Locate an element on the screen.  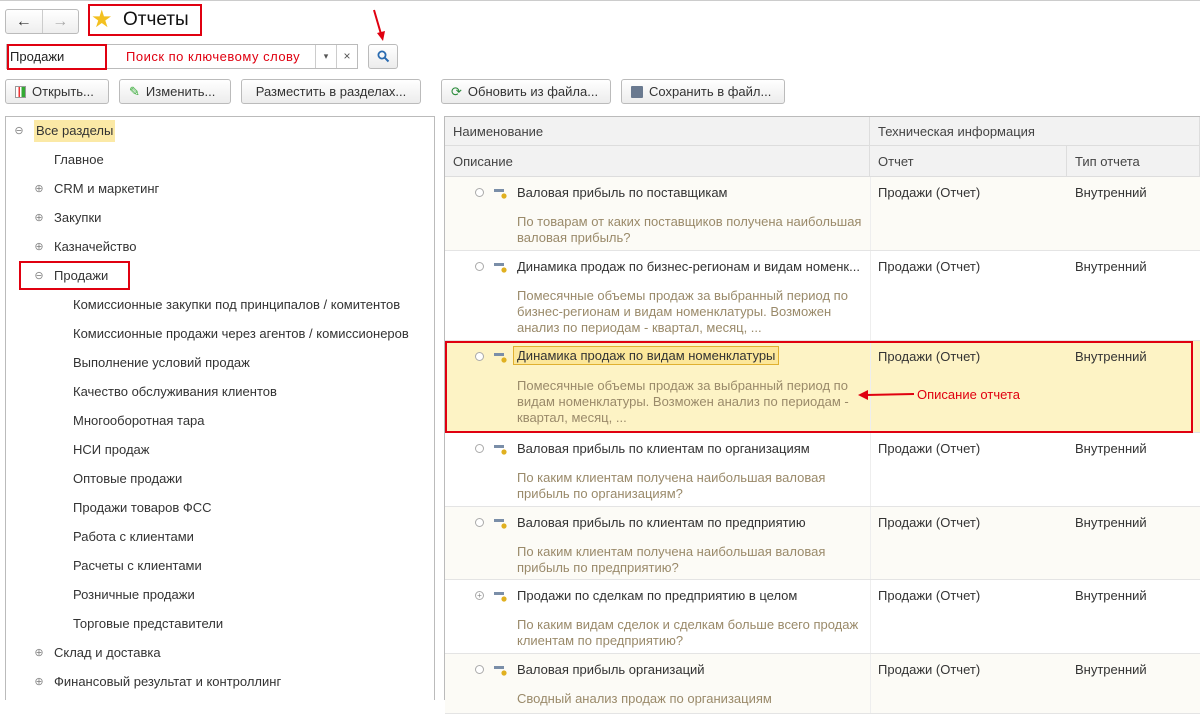
tree-item: Многооборотная тара is located at coordinates (139, 421).